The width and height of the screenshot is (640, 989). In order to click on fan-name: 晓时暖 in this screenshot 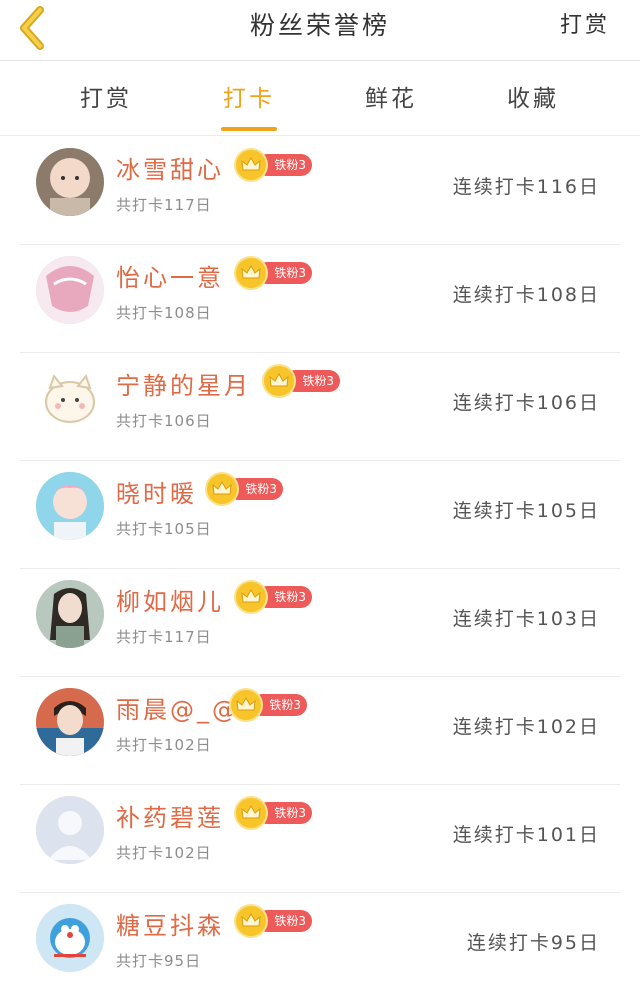, I will do `click(156, 494)`.